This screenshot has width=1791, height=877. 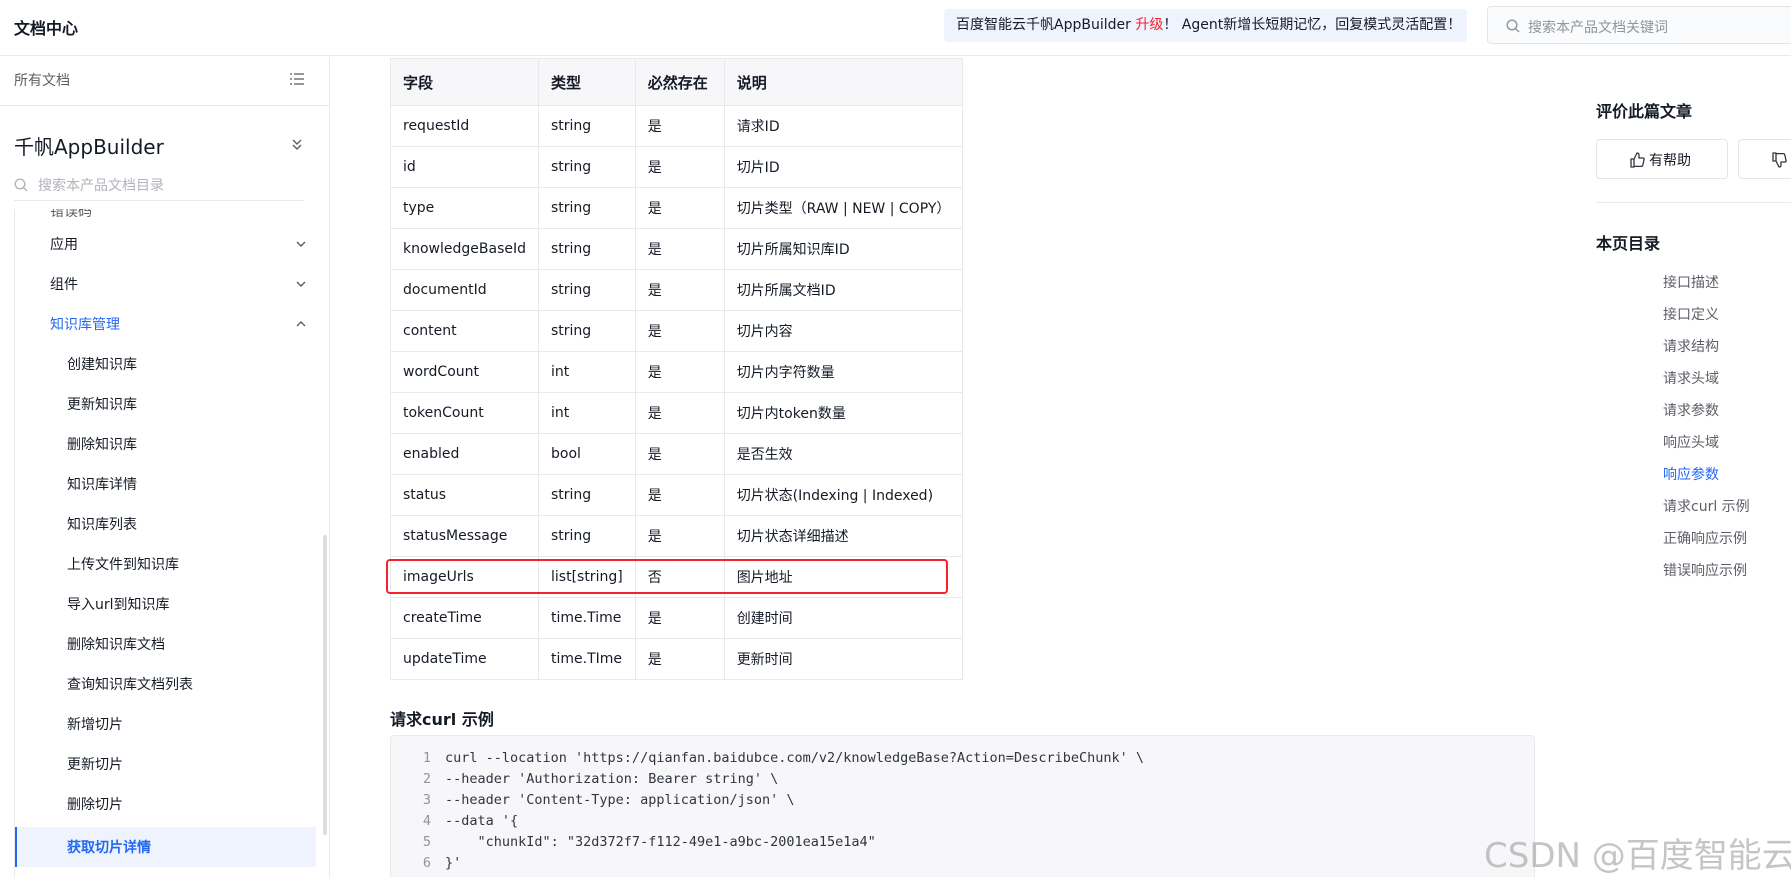 I want to click on cell-description: 切片ID, so click(x=843, y=167).